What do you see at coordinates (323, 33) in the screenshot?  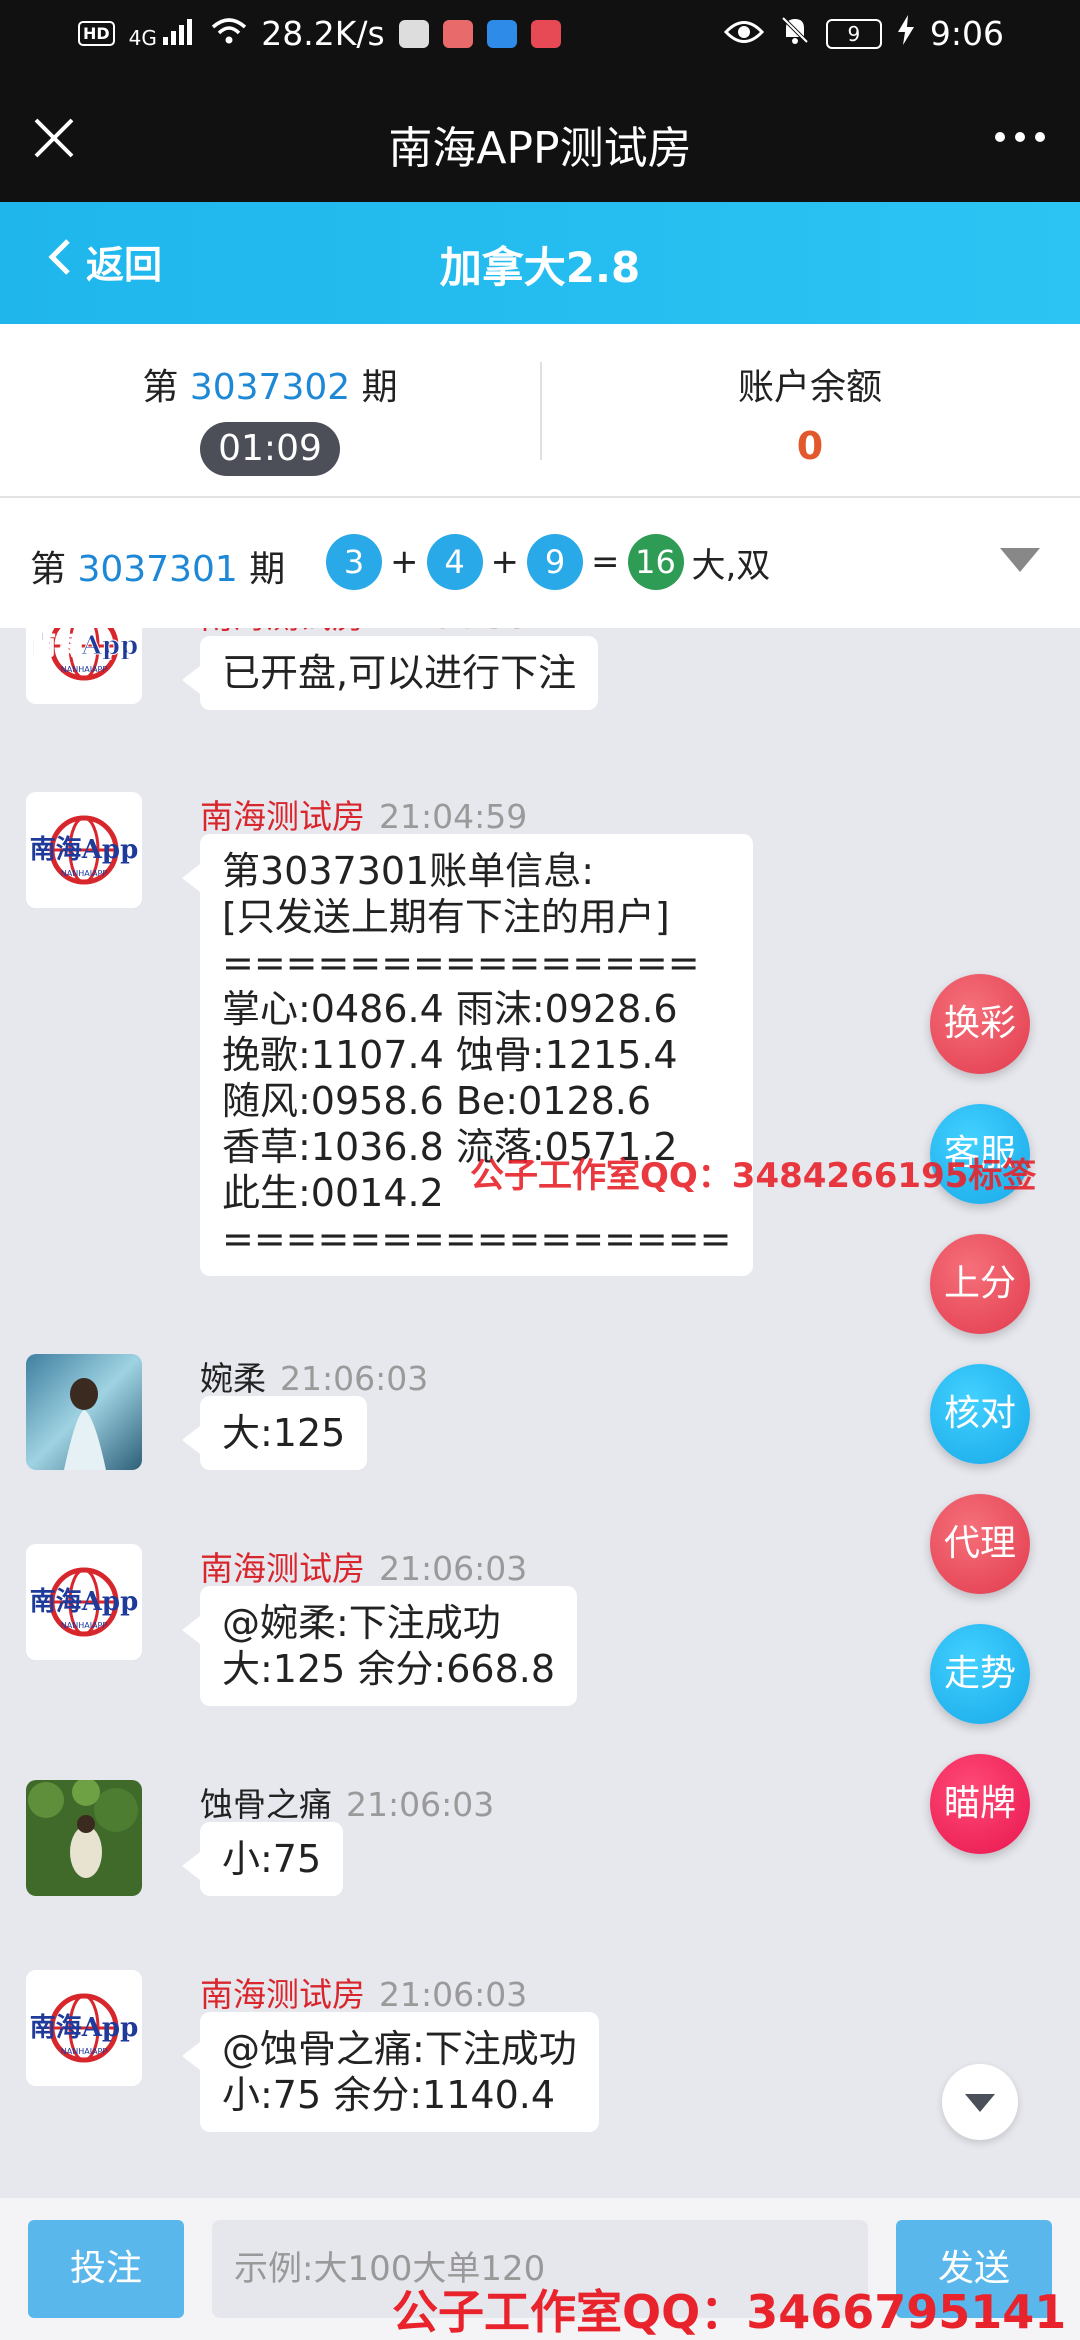 I see `network-speed: 28.2K/s` at bounding box center [323, 33].